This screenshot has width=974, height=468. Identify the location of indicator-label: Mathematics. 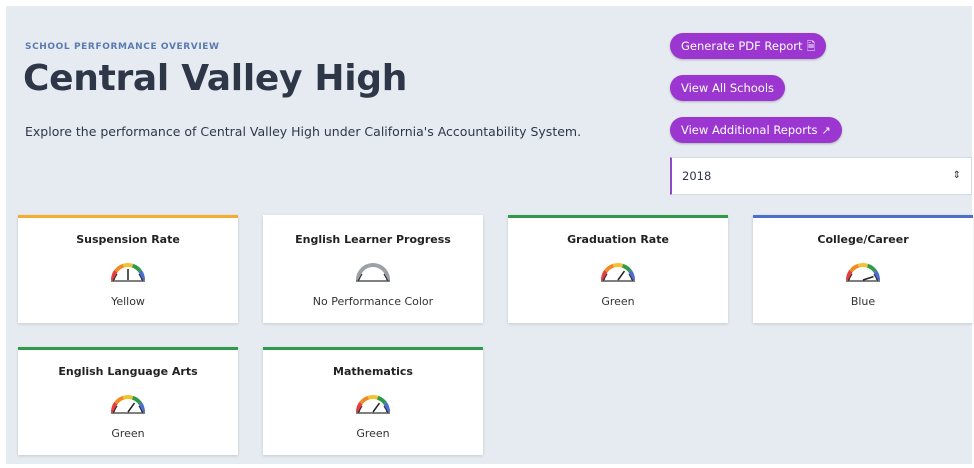
(373, 371).